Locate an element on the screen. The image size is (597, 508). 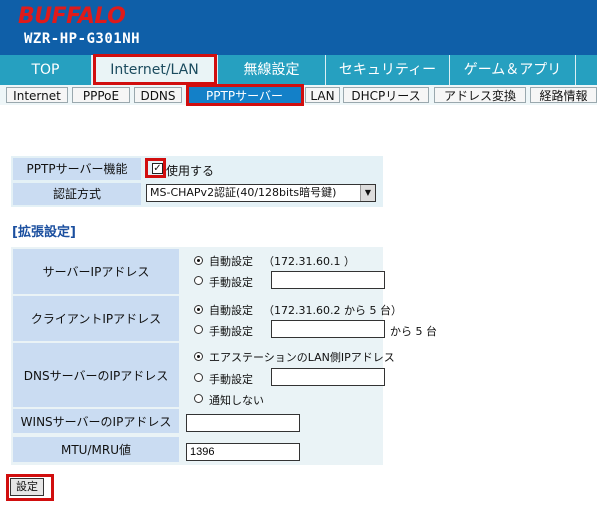
dns-airstation-label: エアステーションのLAN側IPアドレス is located at coordinates (302, 357).